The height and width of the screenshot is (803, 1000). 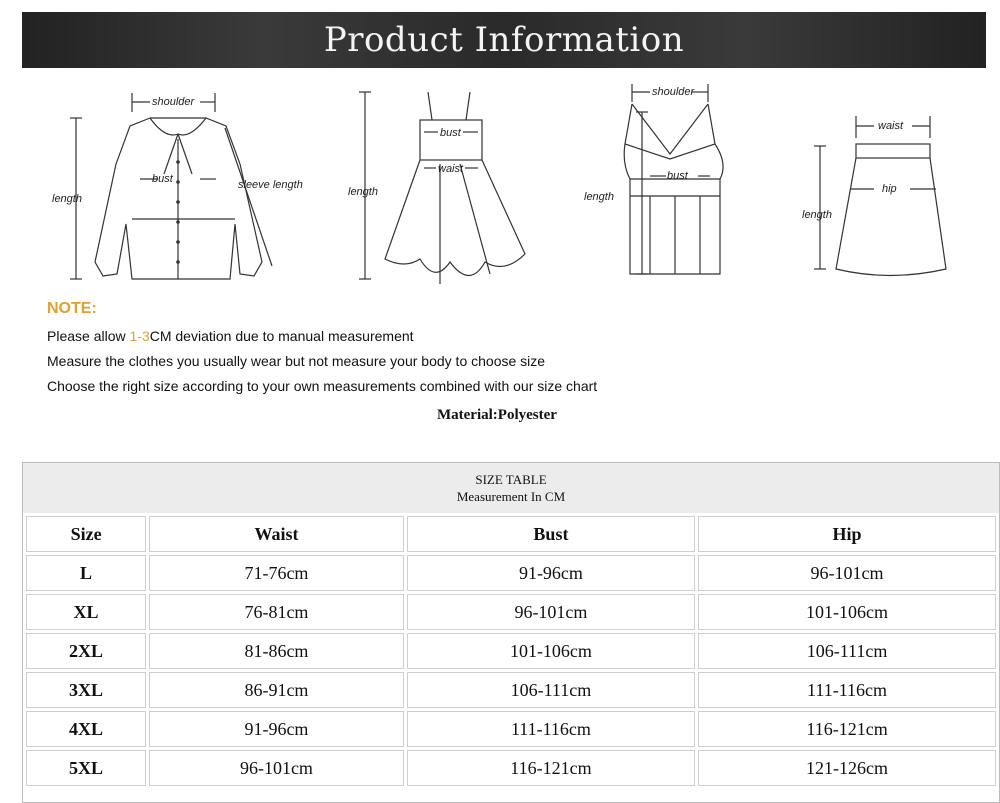 What do you see at coordinates (276, 534) in the screenshot?
I see `header-waist: Waist` at bounding box center [276, 534].